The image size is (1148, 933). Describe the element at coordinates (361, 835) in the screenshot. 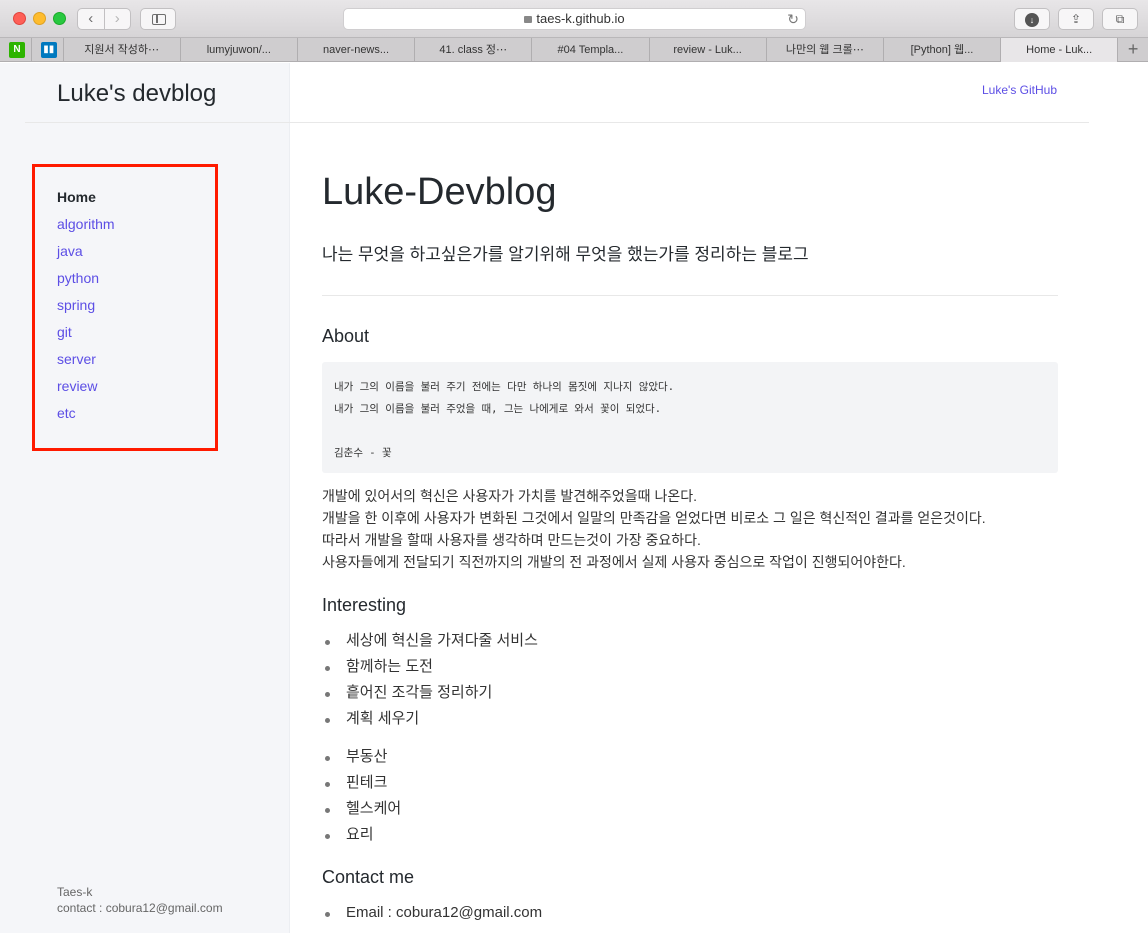

I see `list-item: 요리` at that location.